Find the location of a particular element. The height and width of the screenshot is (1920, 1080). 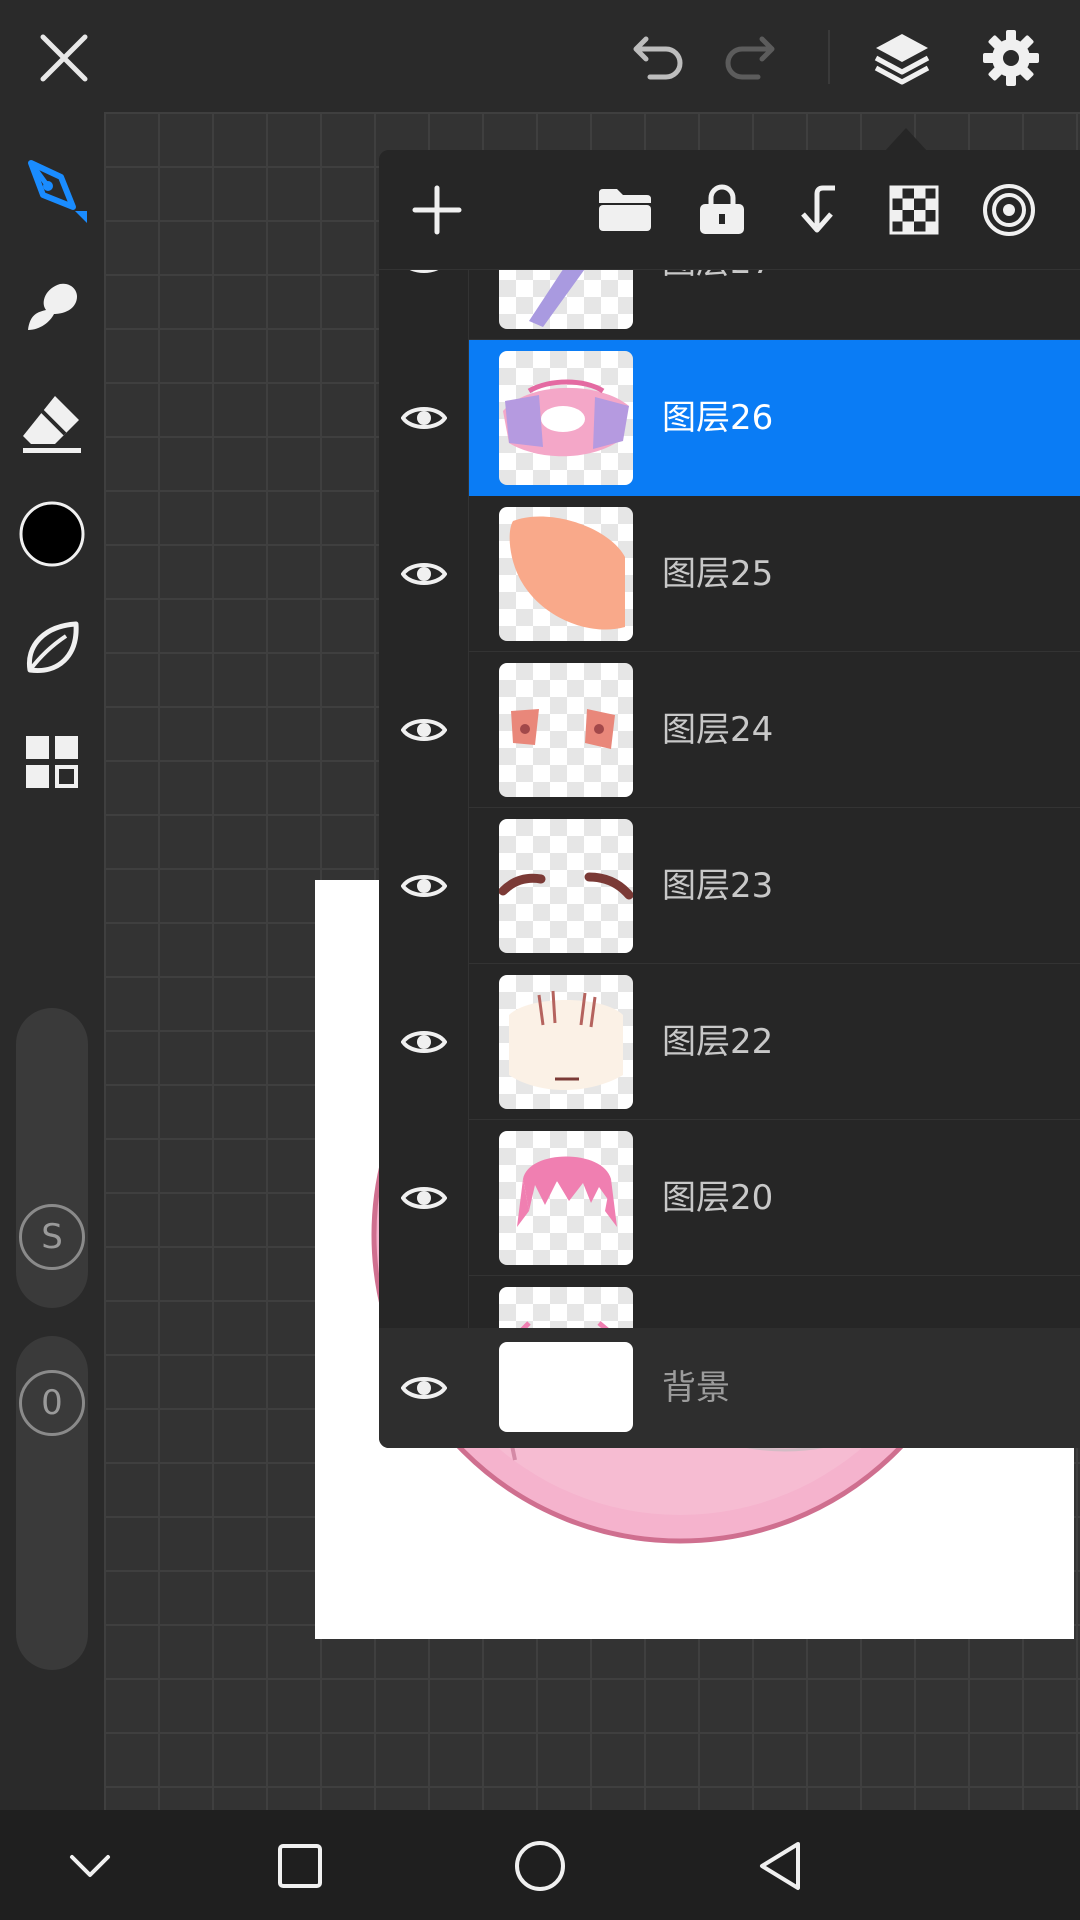

settings-icon is located at coordinates (1011, 58).